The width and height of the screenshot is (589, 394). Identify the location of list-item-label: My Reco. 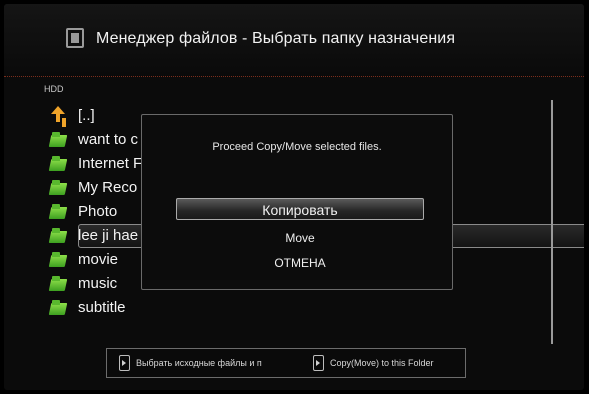
(108, 187).